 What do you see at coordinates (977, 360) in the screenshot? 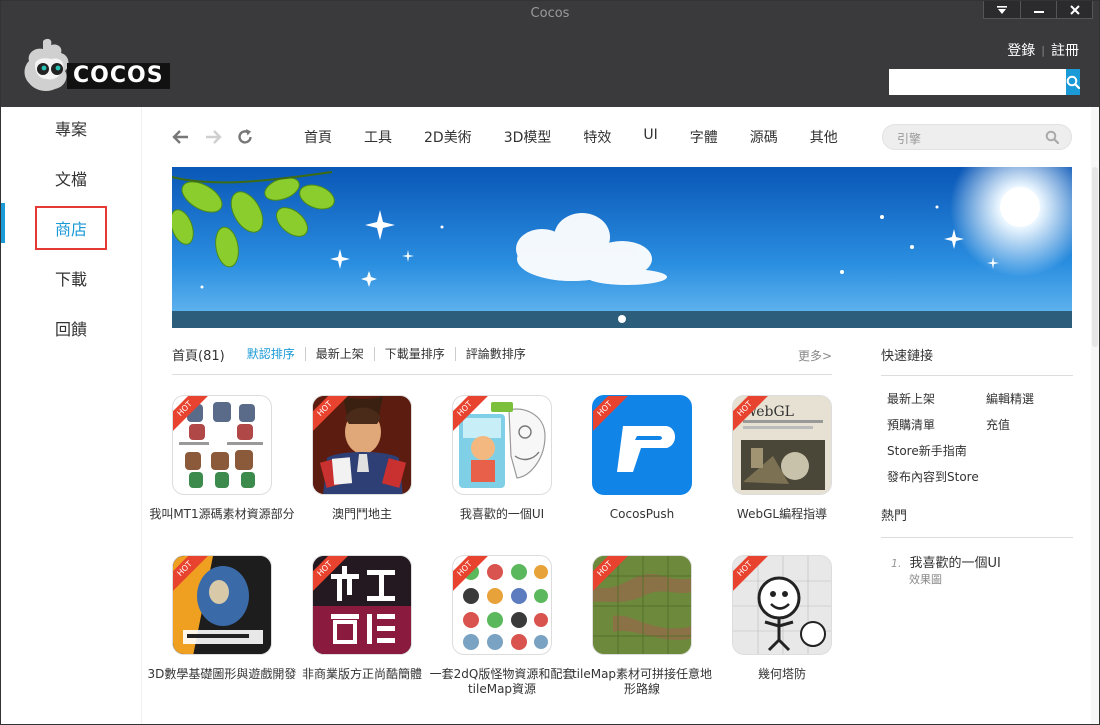
I see `quick-links-title: 快速鏈接` at bounding box center [977, 360].